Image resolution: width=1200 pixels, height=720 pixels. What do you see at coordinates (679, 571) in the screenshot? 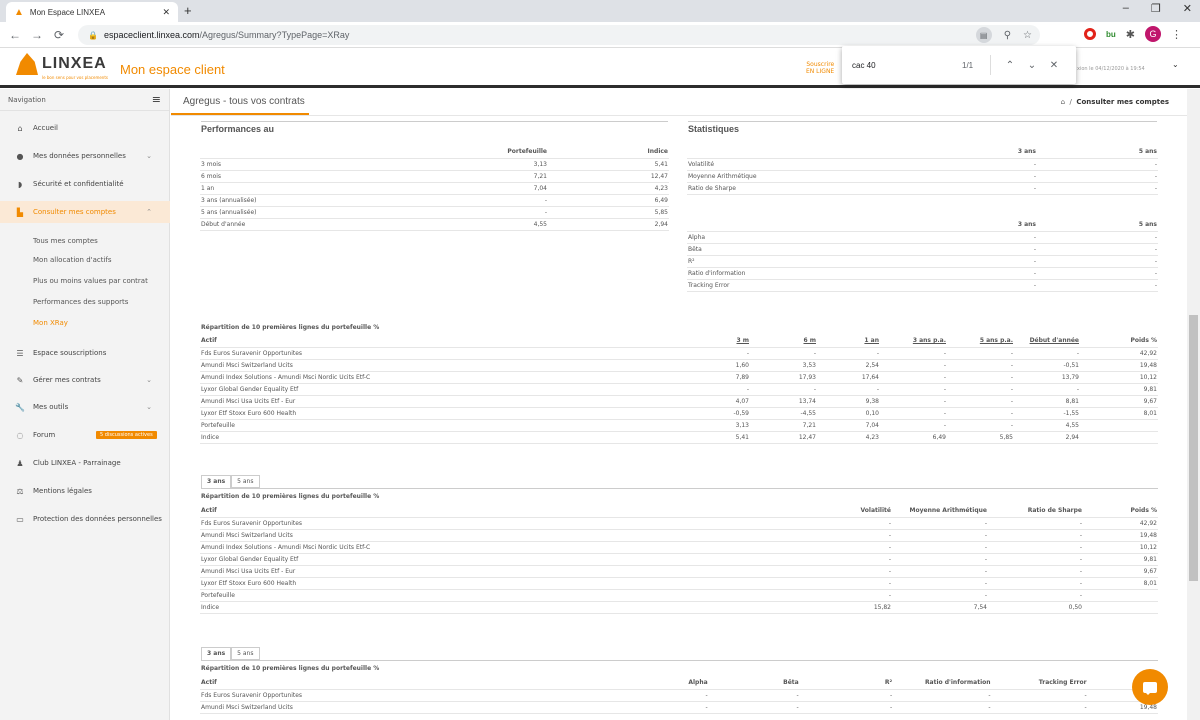
I see `table-row: Amundi Msci Usa Ucits Etf - Eur - - -9,67` at bounding box center [679, 571].